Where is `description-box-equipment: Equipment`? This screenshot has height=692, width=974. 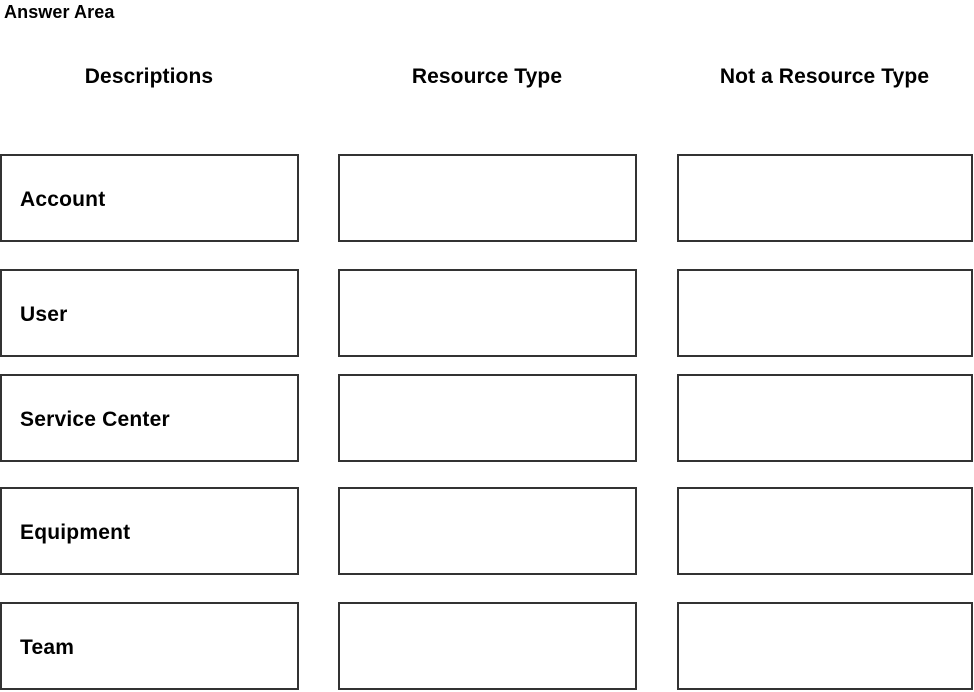 description-box-equipment: Equipment is located at coordinates (149, 531).